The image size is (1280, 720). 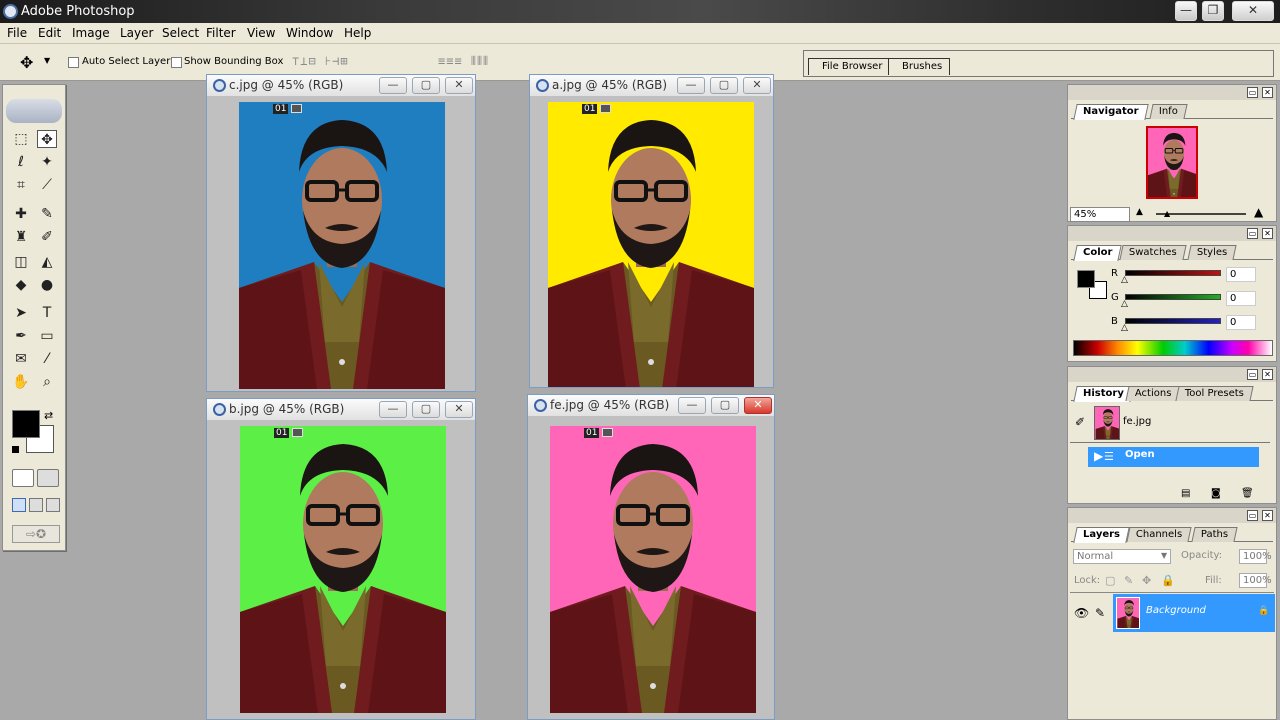 What do you see at coordinates (47, 162) in the screenshot?
I see `magic-wand-tool: ✦` at bounding box center [47, 162].